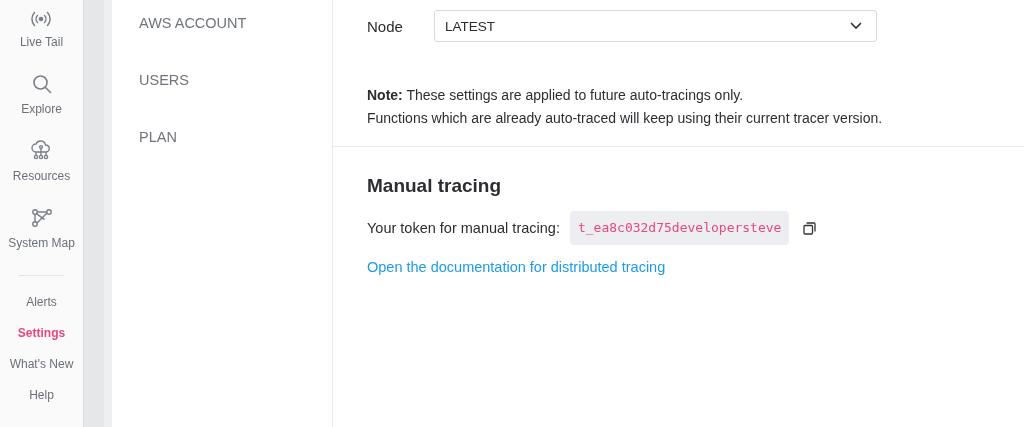 Image resolution: width=1024 pixels, height=427 pixels. What do you see at coordinates (655, 26) in the screenshot?
I see `node-dropdown: LATEST` at bounding box center [655, 26].